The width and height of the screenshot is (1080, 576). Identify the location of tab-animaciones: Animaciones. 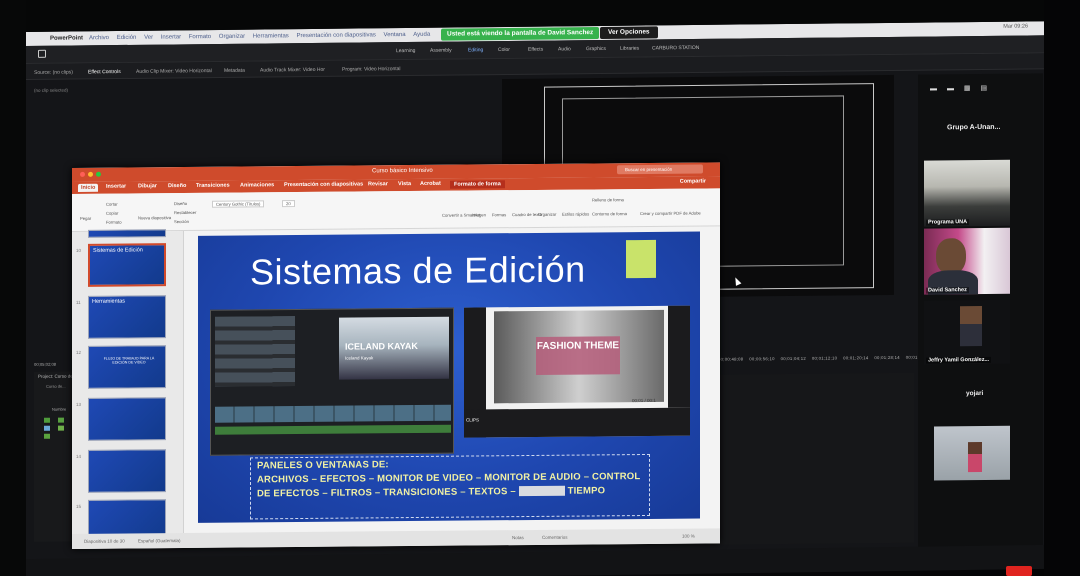
(257, 185).